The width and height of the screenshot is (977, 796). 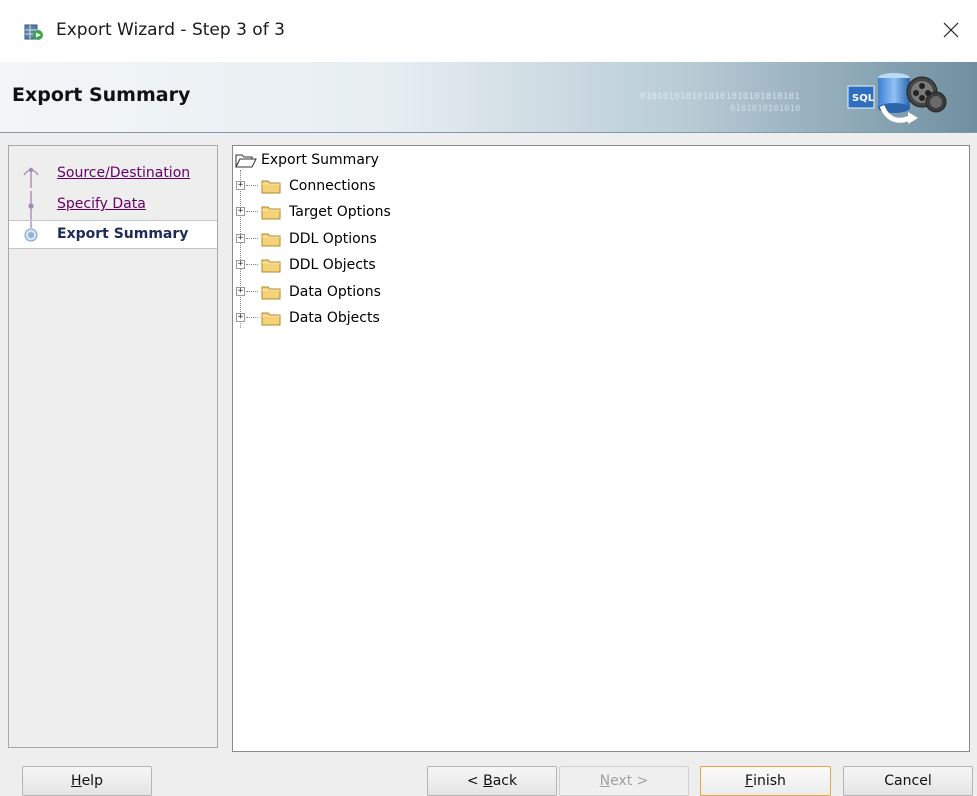 I want to click on header-title: Export Summary, so click(x=101, y=95).